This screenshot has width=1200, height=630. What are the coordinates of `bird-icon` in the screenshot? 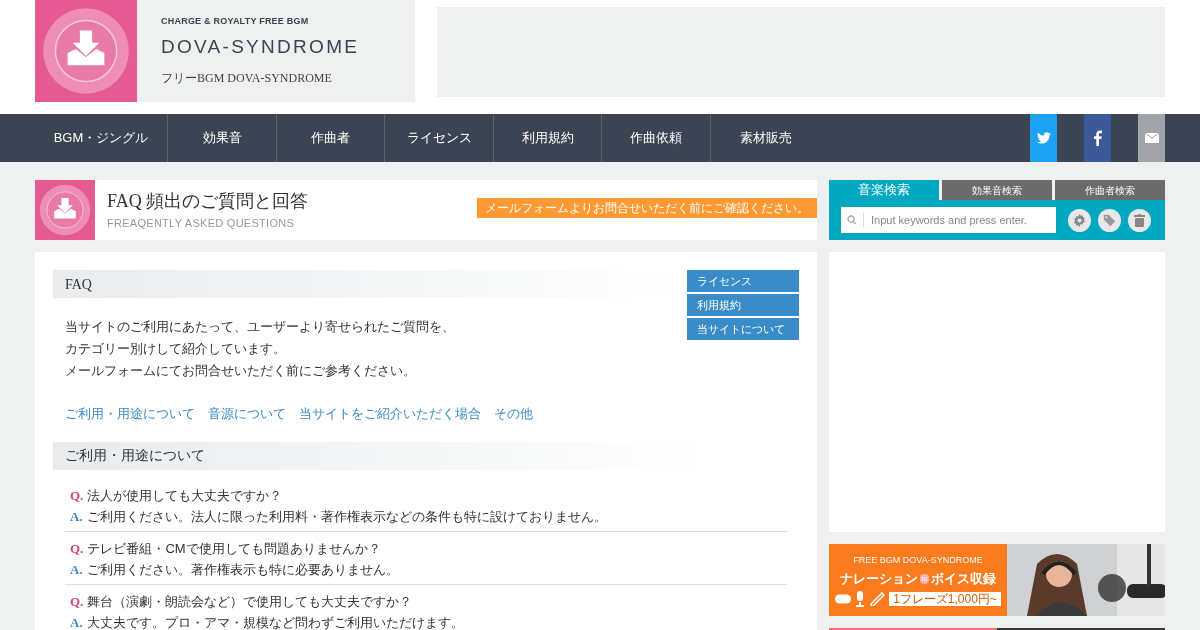 It's located at (1043, 138).